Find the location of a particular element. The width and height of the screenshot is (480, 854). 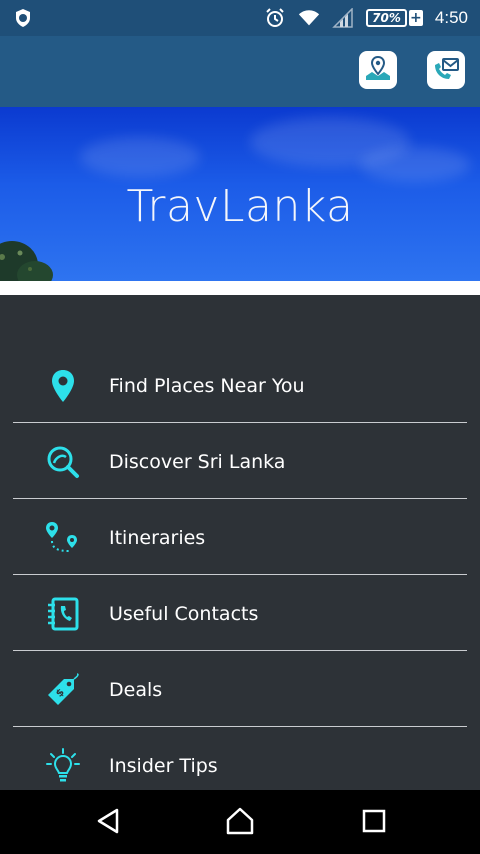

menu-item-label: Itineraries is located at coordinates (157, 537).